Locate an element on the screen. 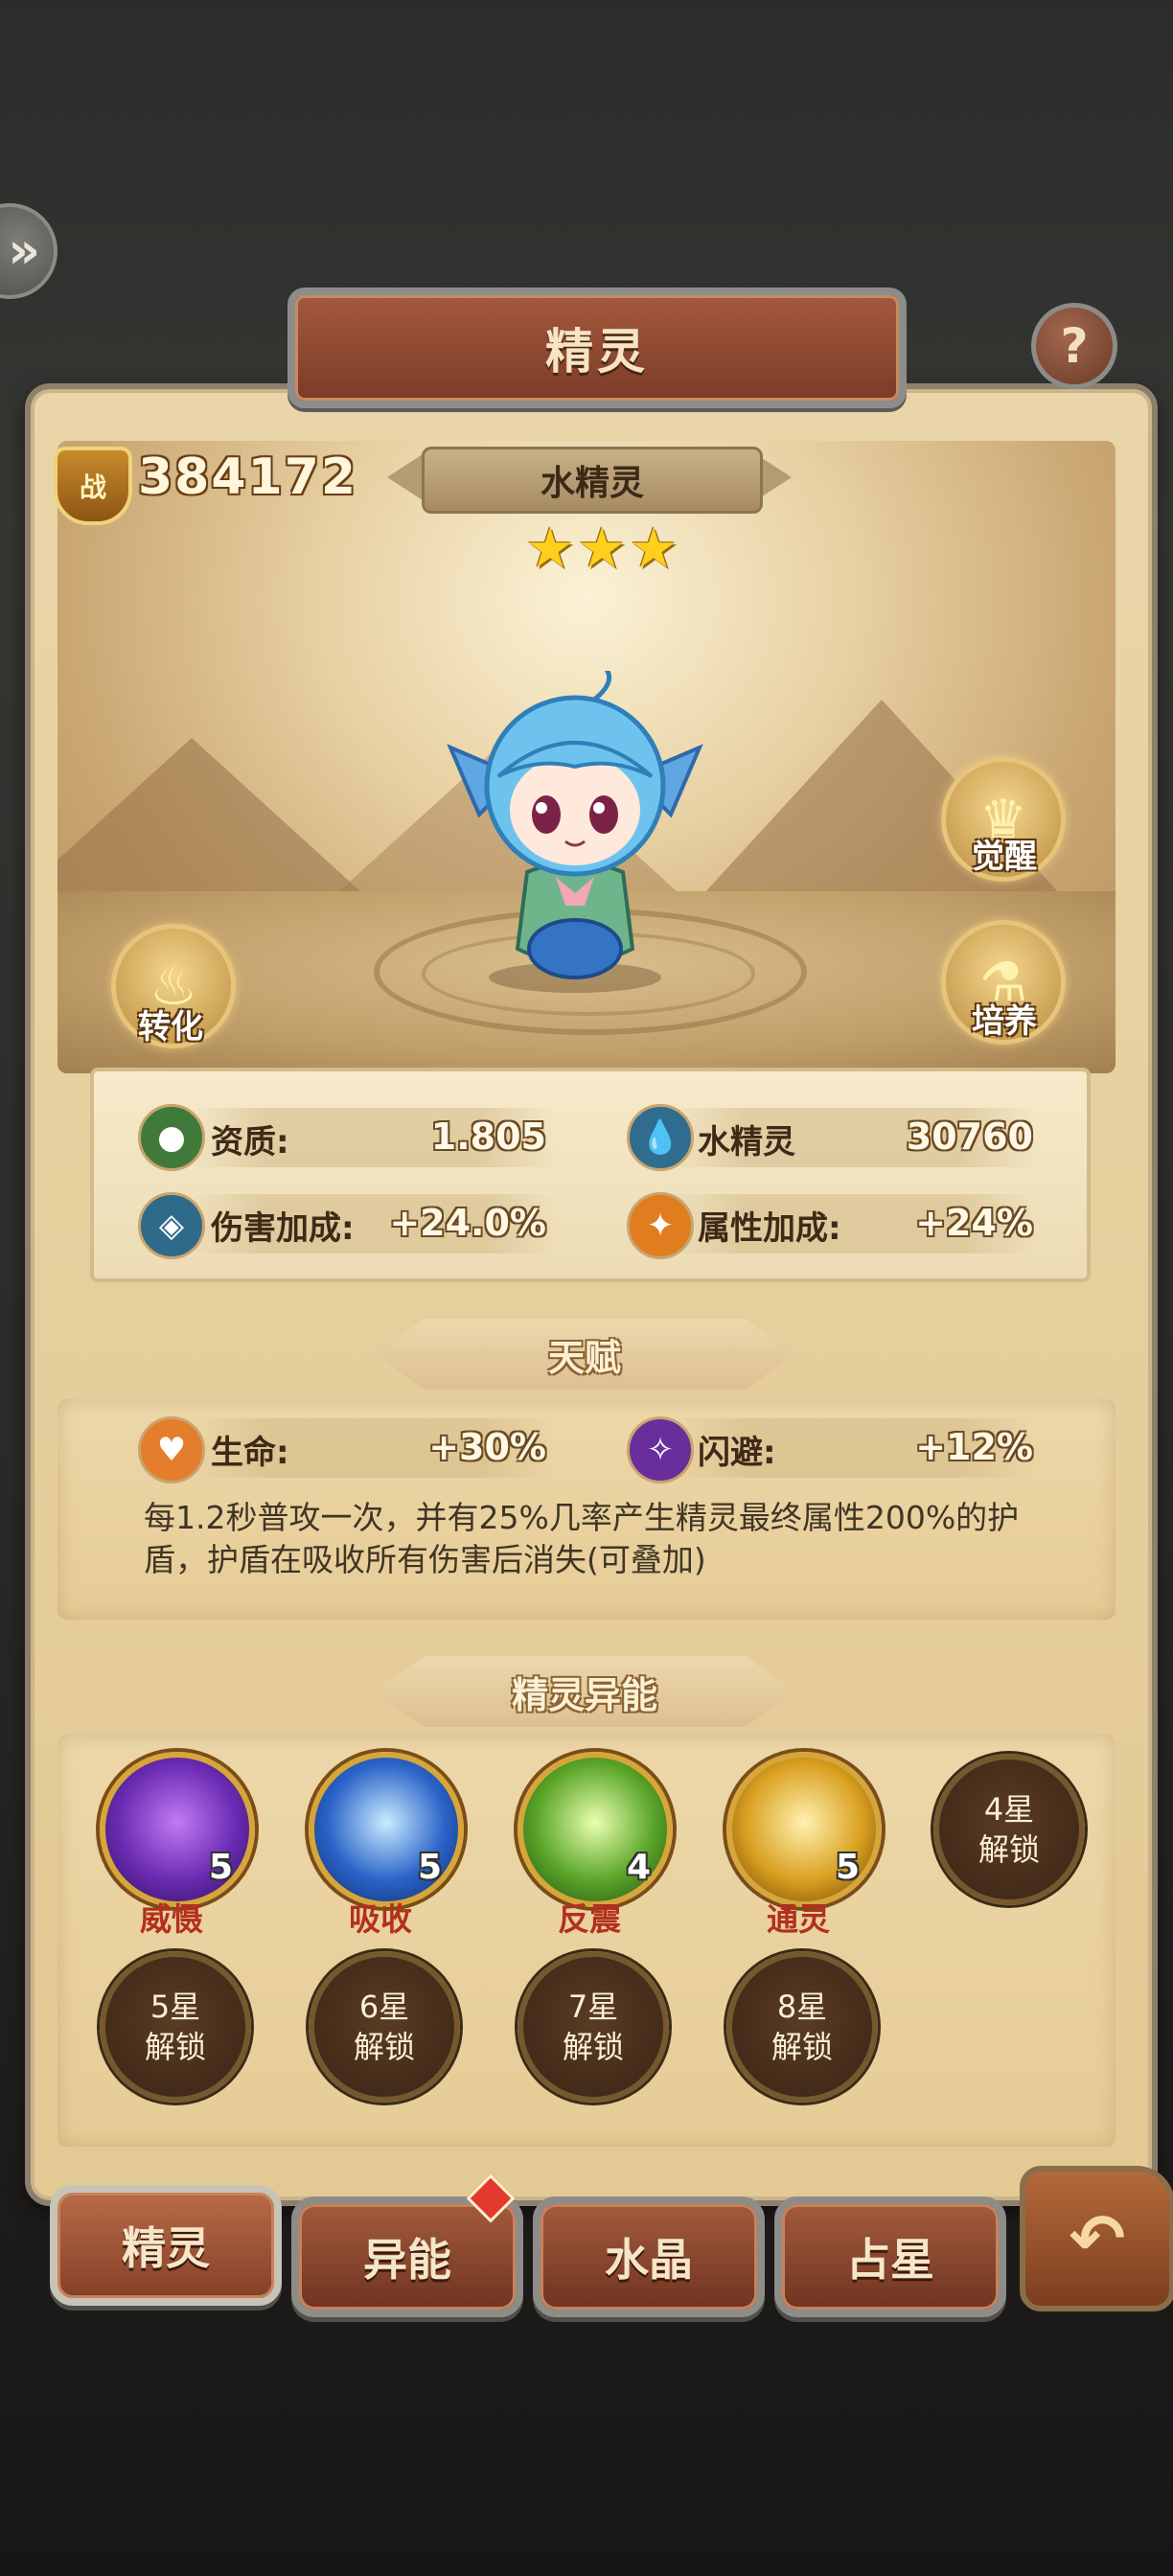  aptitude-icon: ● is located at coordinates (171, 1137).